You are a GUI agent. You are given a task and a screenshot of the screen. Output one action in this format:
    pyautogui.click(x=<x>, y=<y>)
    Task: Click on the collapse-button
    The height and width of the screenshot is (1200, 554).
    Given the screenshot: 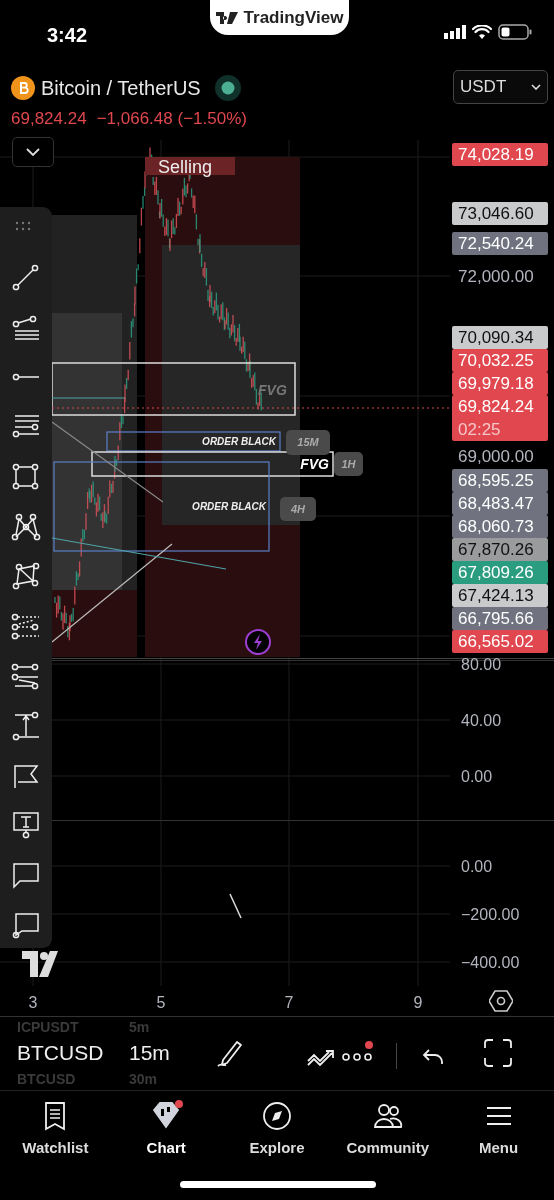 What is the action you would take?
    pyautogui.click(x=33, y=152)
    